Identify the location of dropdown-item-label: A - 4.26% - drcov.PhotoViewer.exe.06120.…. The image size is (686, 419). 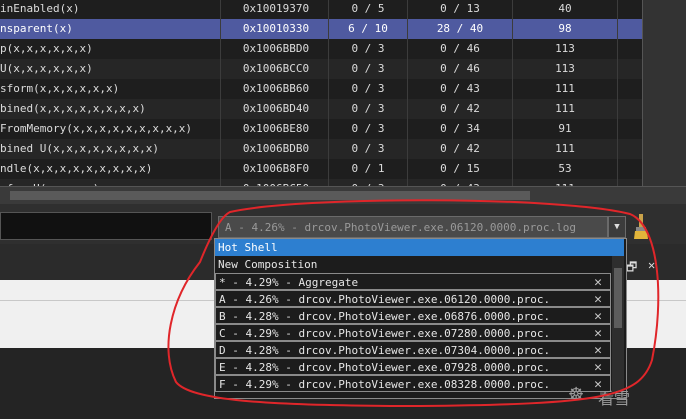
(385, 299).